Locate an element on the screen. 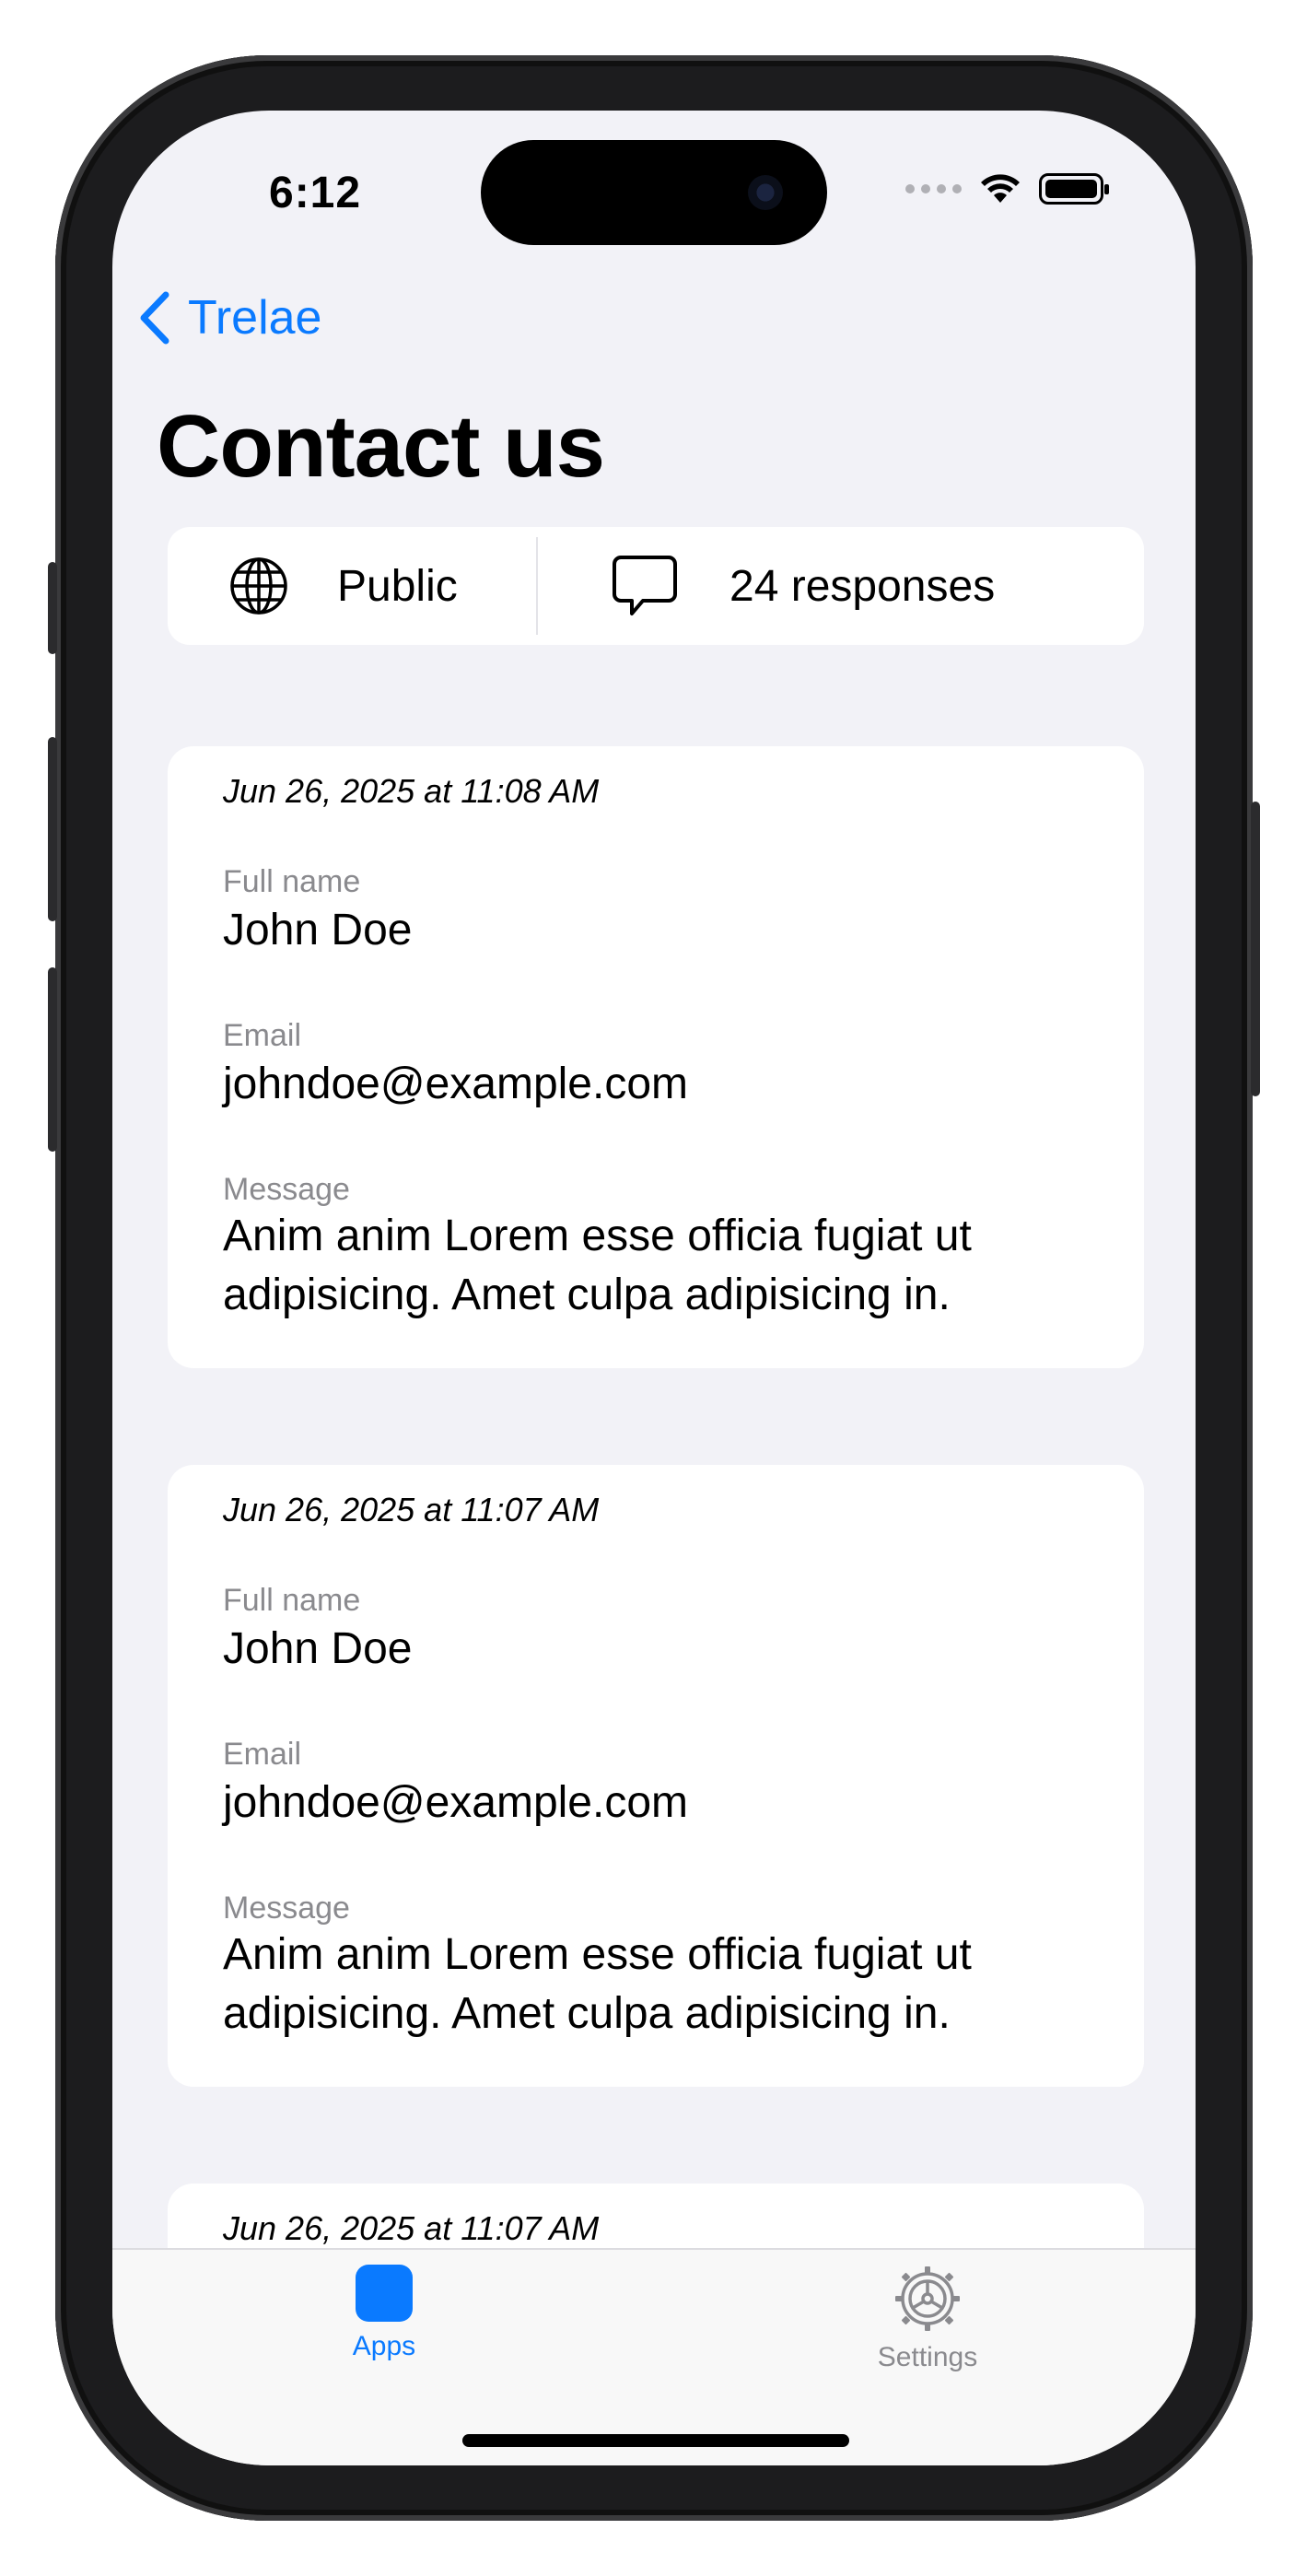 The height and width of the screenshot is (2576, 1307). visibility-segment: Public is located at coordinates (352, 586).